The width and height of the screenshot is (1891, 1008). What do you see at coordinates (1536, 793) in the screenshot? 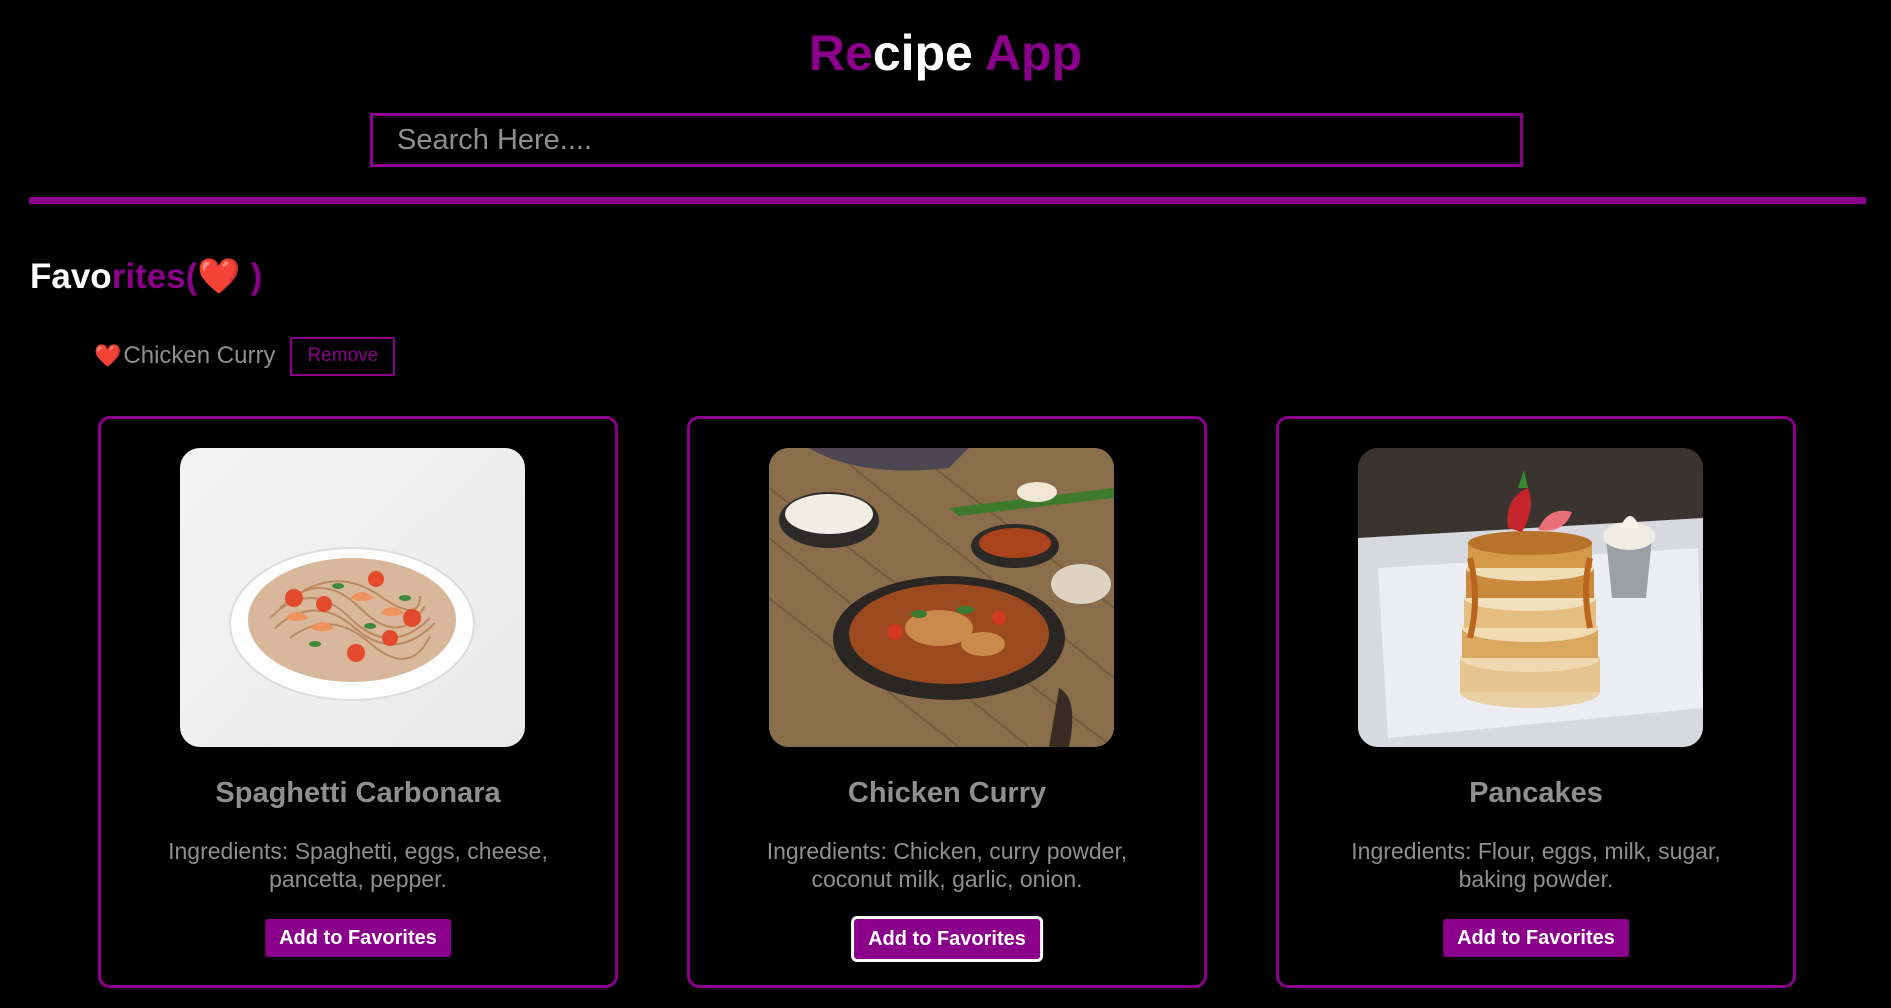
I see `recipe-title: Pancakes` at bounding box center [1536, 793].